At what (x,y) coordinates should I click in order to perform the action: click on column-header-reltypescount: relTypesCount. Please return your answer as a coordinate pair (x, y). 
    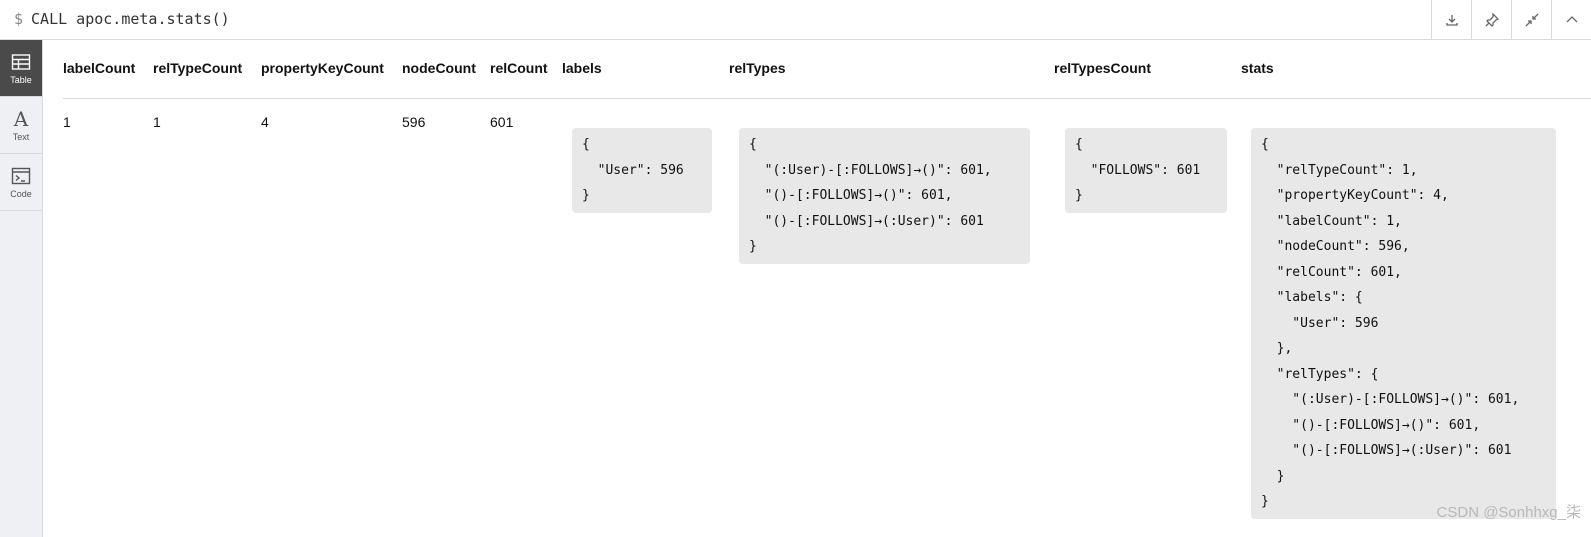
    Looking at the image, I should click on (1102, 68).